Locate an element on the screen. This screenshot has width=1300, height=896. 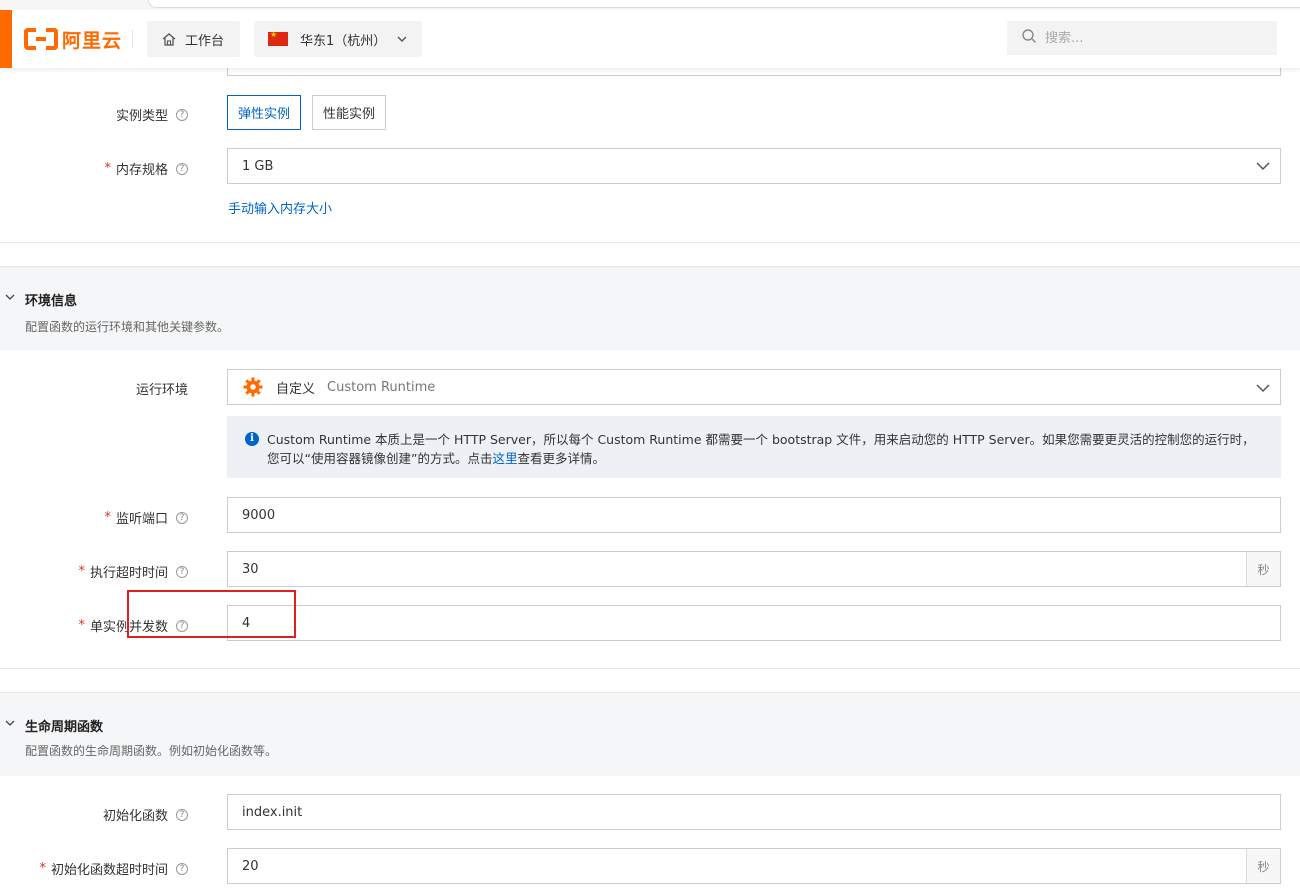
timeout-label: * 执行超时时间 ? is located at coordinates (133, 571).